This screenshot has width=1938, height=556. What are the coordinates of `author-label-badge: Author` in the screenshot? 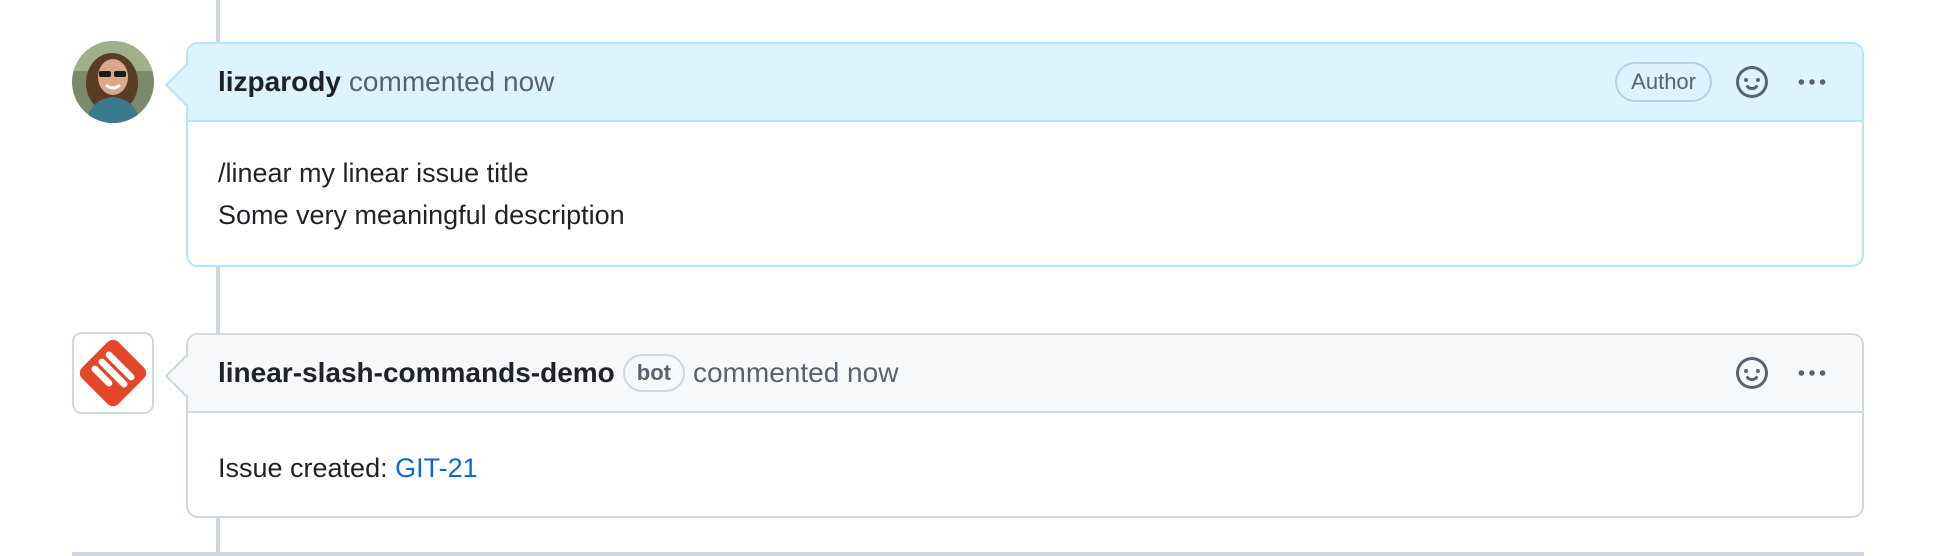 It's located at (1663, 82).